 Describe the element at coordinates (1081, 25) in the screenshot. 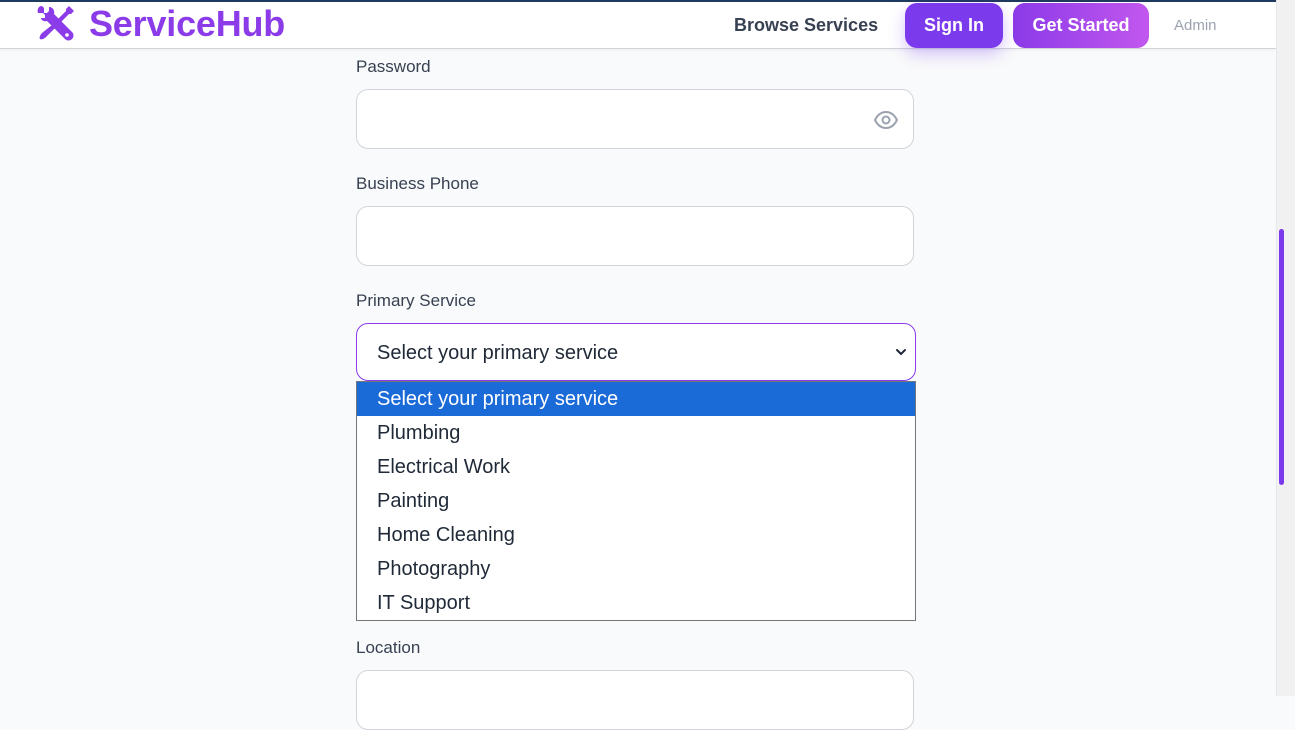

I see `get-started-button: Get Started` at that location.